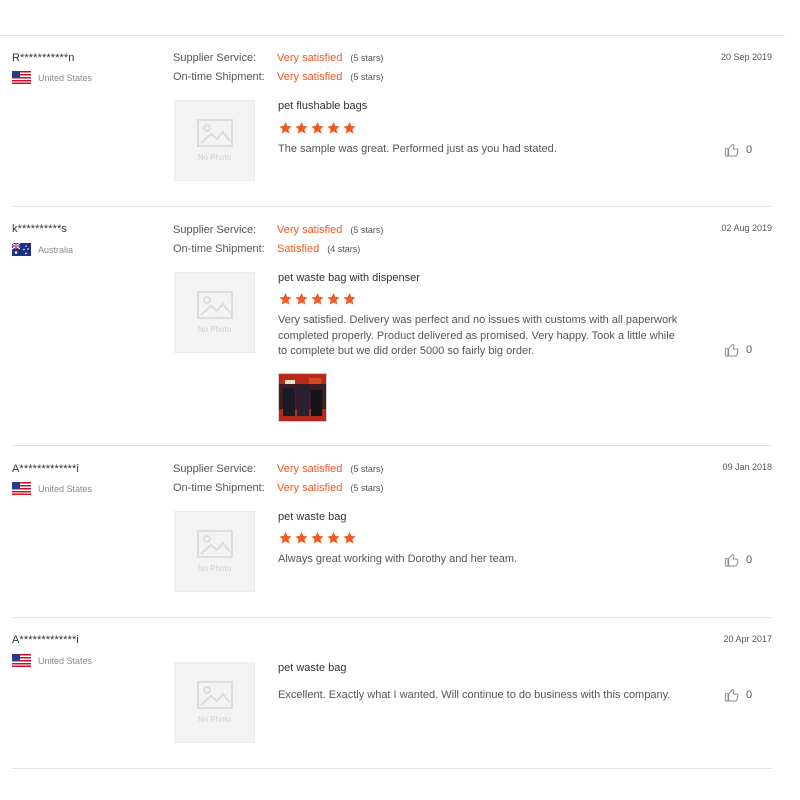 This screenshot has width=800, height=800. Describe the element at coordinates (344, 249) in the screenshot. I see `shipment-stars: (4 stars)` at that location.